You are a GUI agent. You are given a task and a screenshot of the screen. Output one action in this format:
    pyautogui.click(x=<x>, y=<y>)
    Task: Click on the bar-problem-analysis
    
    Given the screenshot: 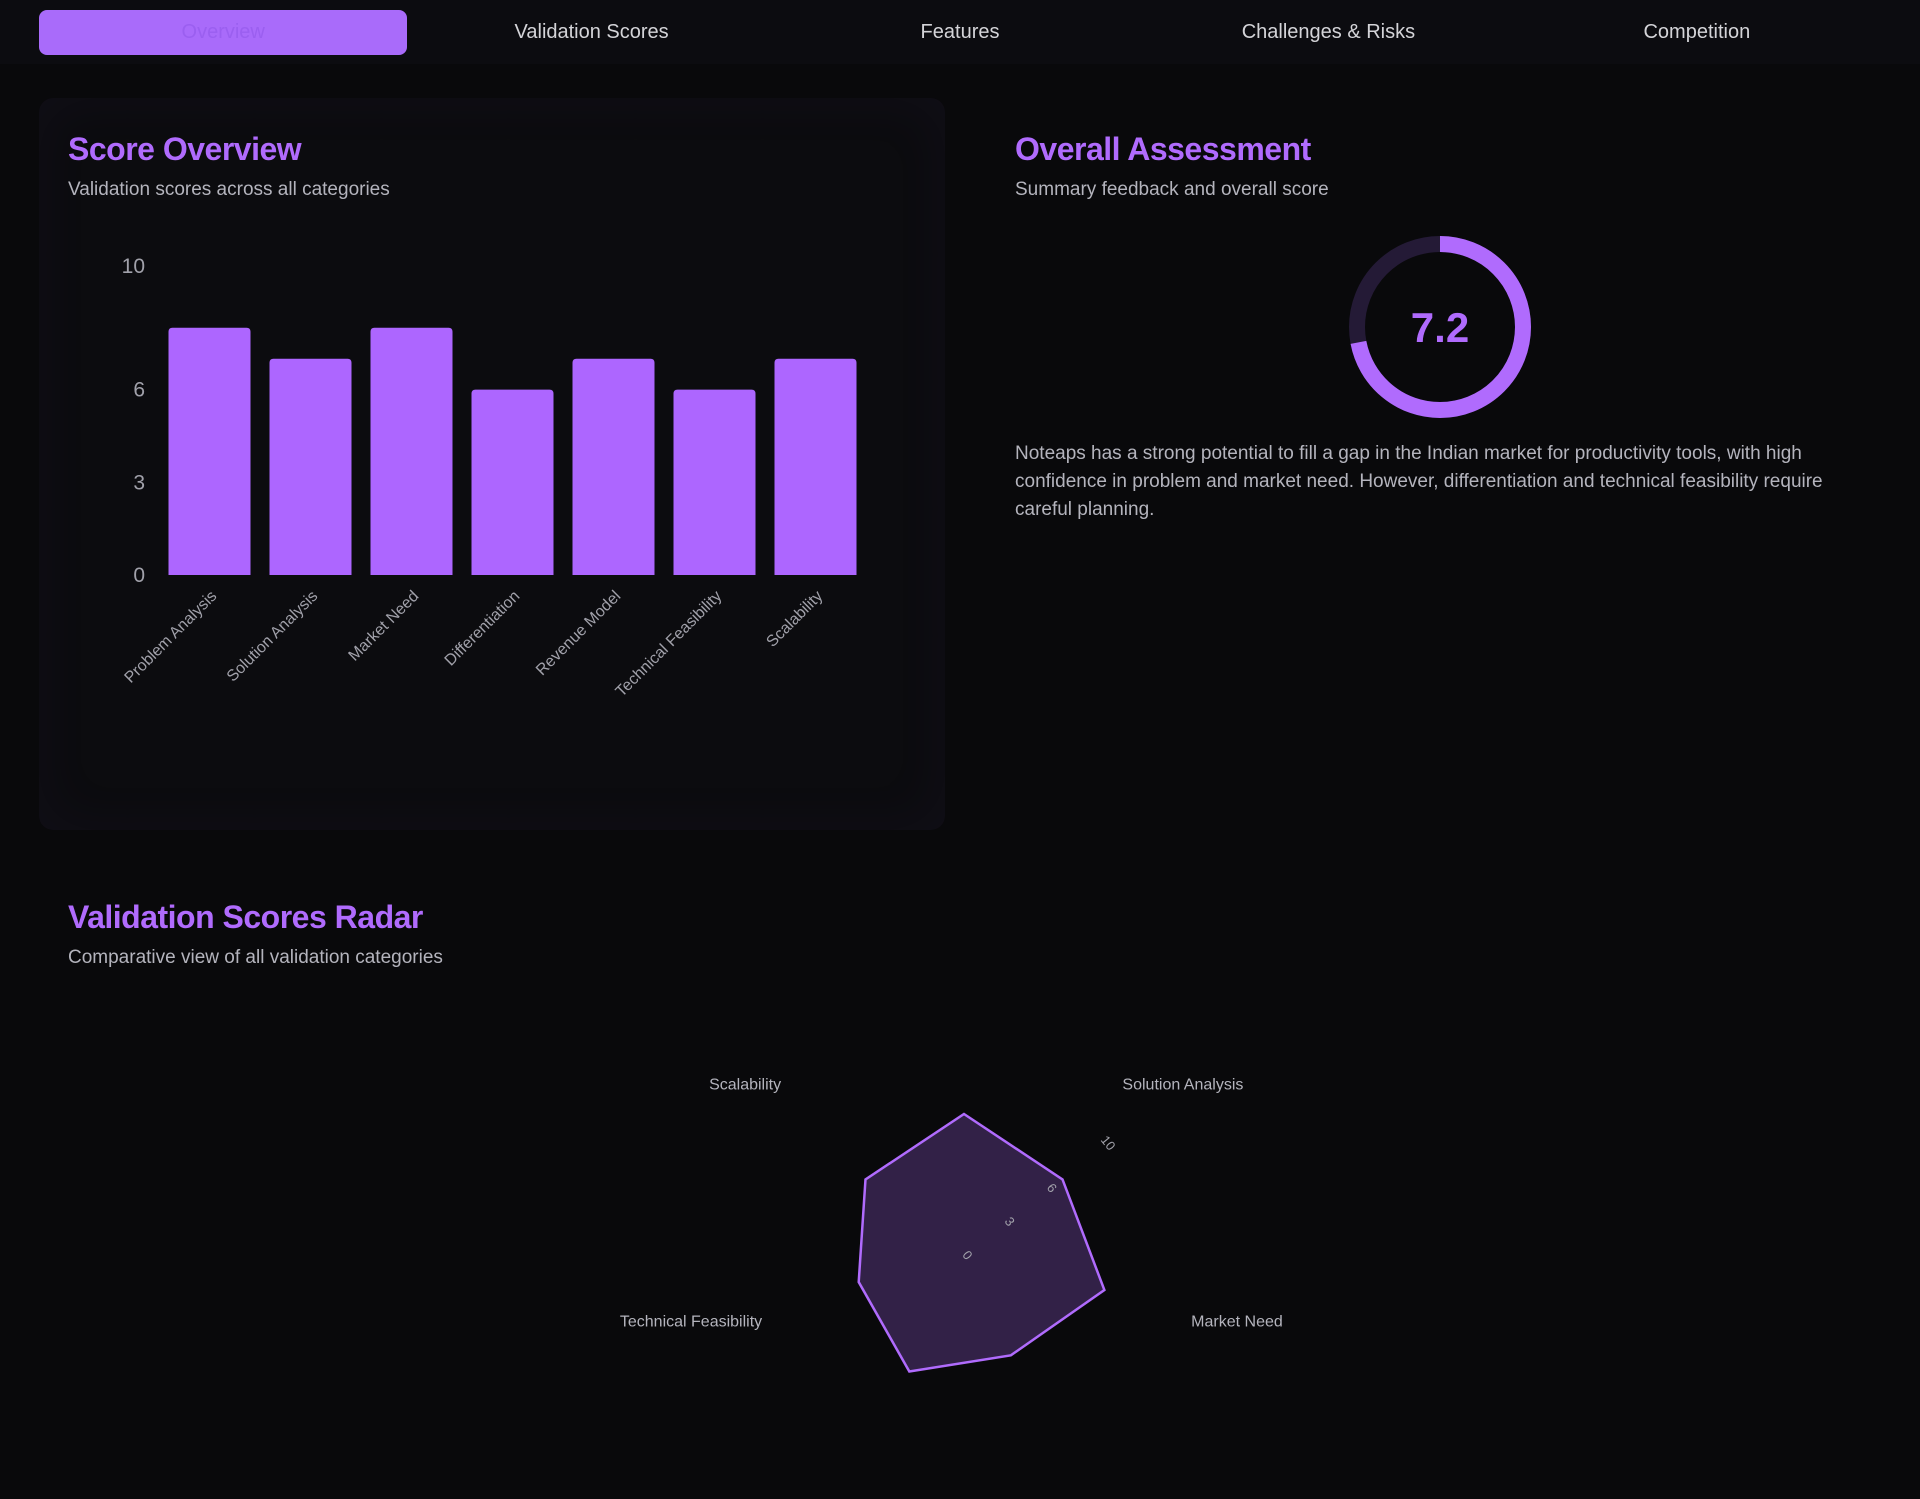 What is the action you would take?
    pyautogui.click(x=209, y=451)
    